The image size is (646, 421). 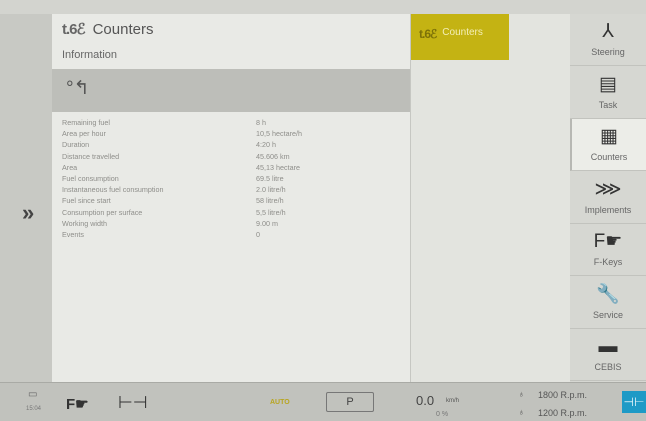 What do you see at coordinates (267, 223) in the screenshot?
I see `row-value: 9.00 m` at bounding box center [267, 223].